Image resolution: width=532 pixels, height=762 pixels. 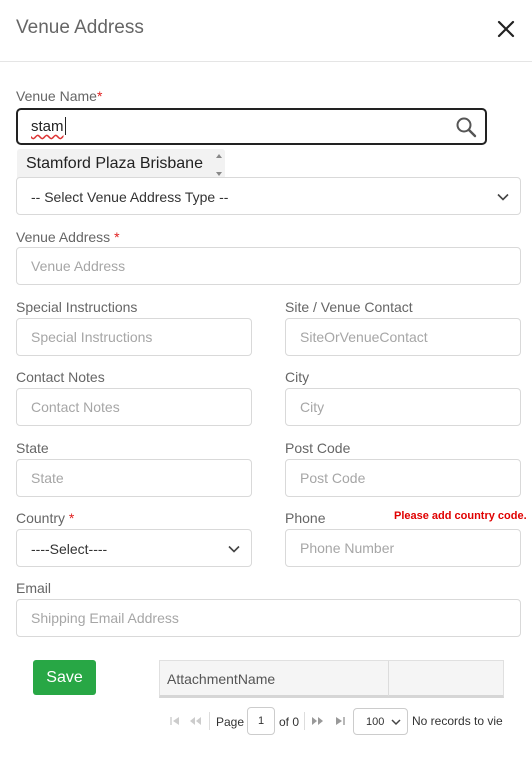 What do you see at coordinates (318, 448) in the screenshot?
I see `post-code-label: Post Code` at bounding box center [318, 448].